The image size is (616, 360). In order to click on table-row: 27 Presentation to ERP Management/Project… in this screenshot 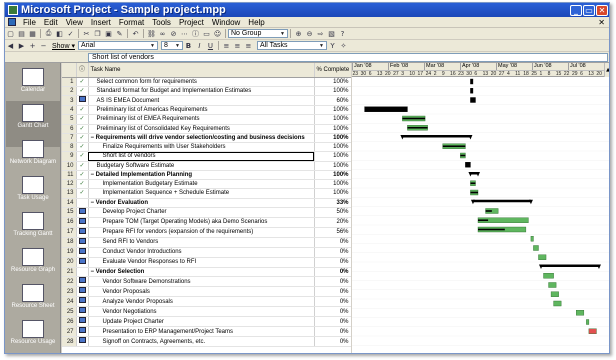, I will do `click(206, 331)`.